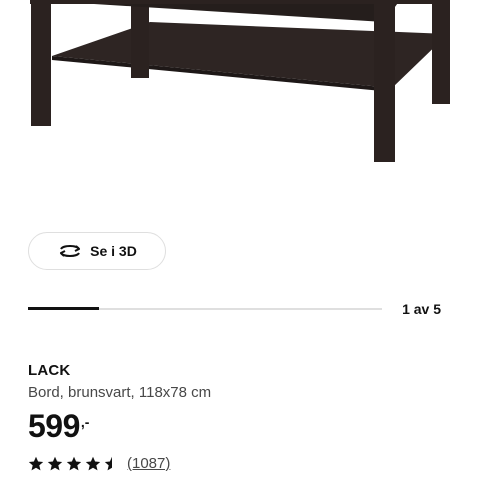 The height and width of the screenshot is (480, 480). What do you see at coordinates (205, 308) in the screenshot?
I see `image-carousel-scrollbar` at bounding box center [205, 308].